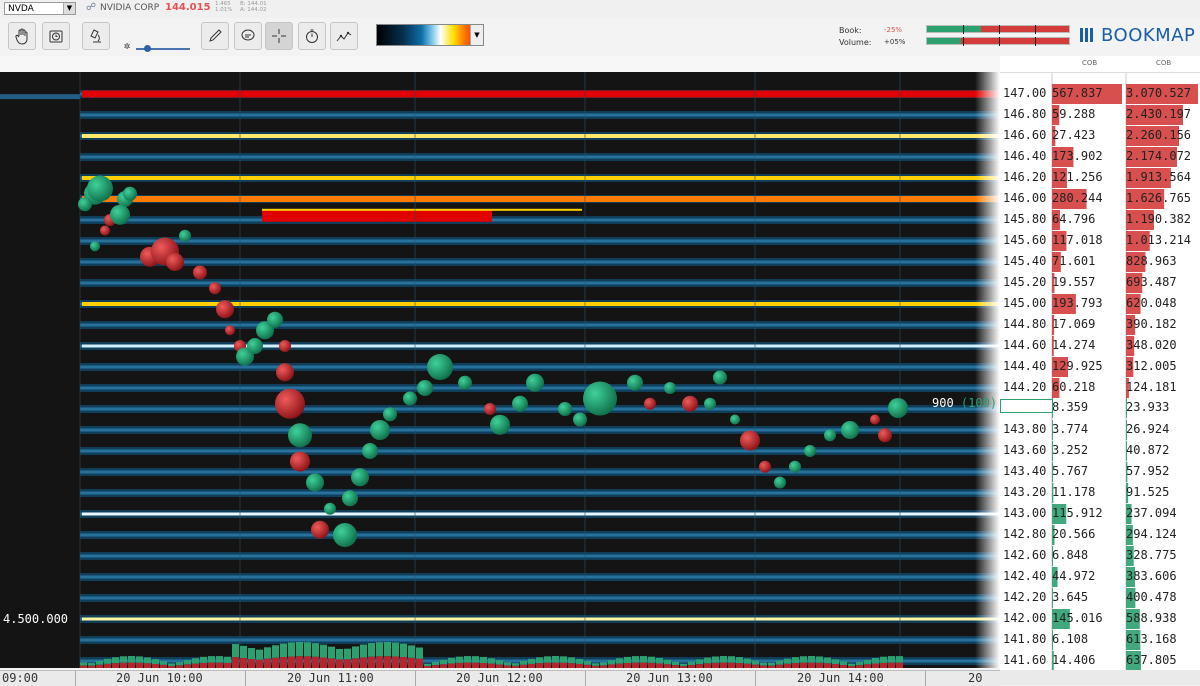 This screenshot has width=1200, height=686. I want to click on microscope-button, so click(96, 36).